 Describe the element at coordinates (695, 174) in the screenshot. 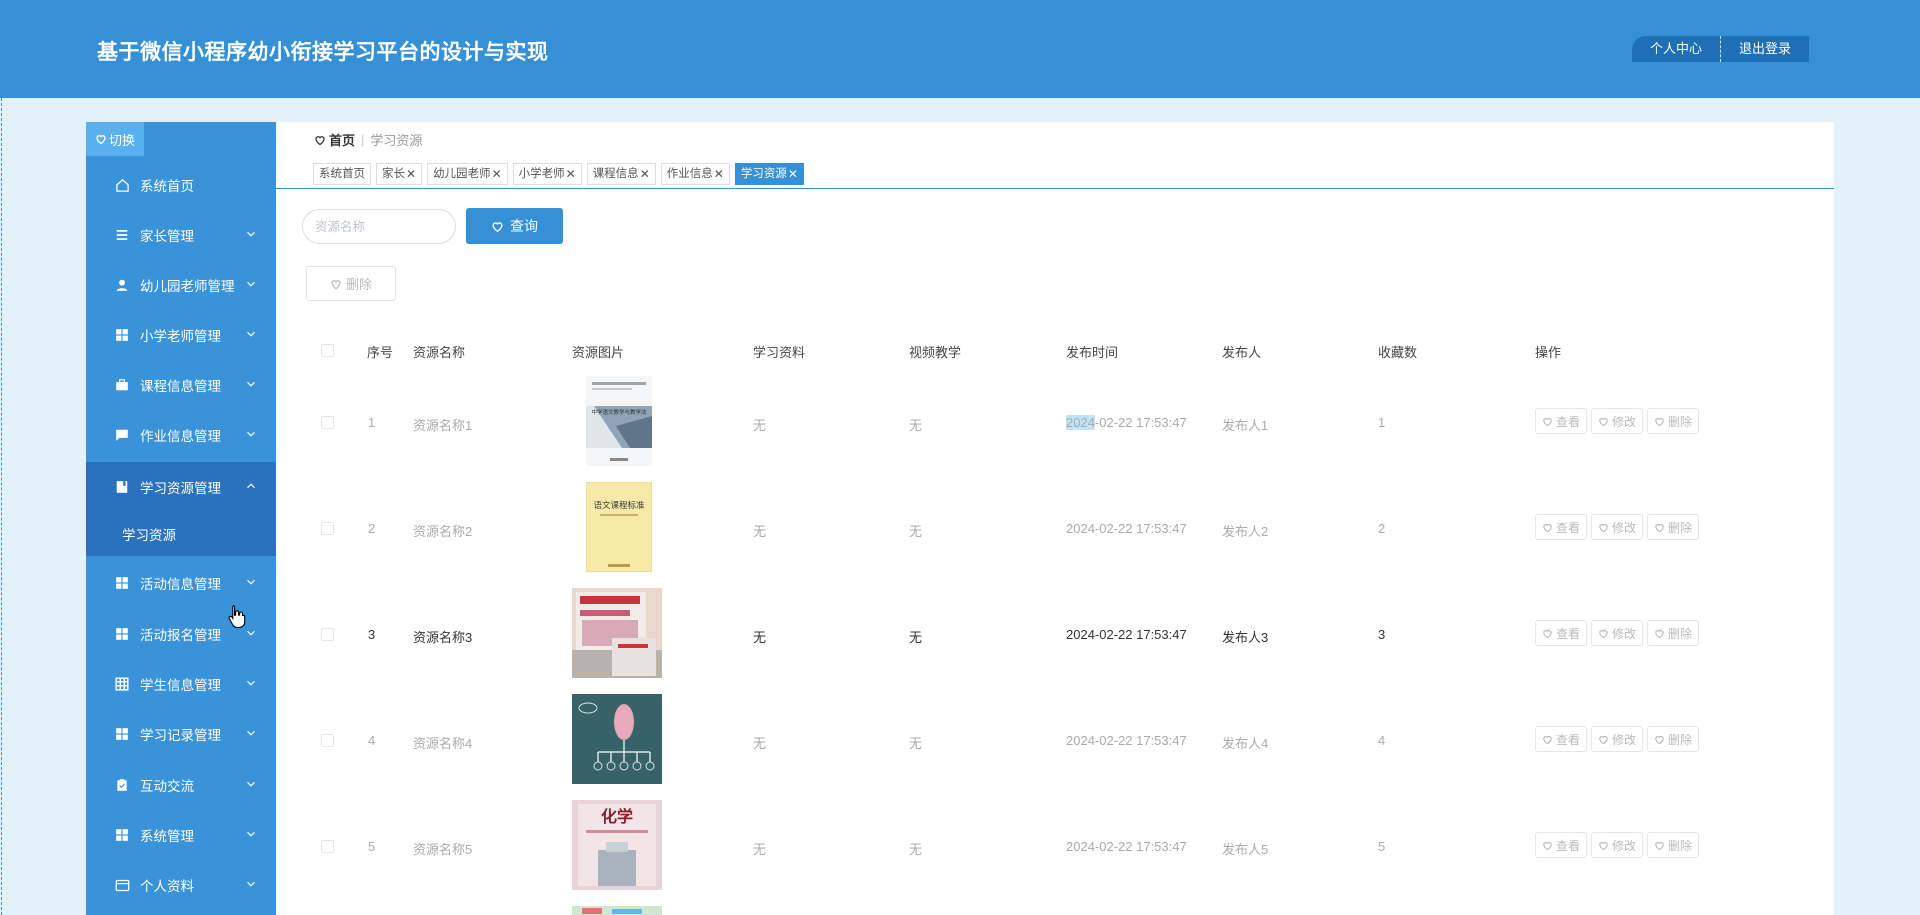

I see `tab-homework: 作业信息 ✕` at that location.